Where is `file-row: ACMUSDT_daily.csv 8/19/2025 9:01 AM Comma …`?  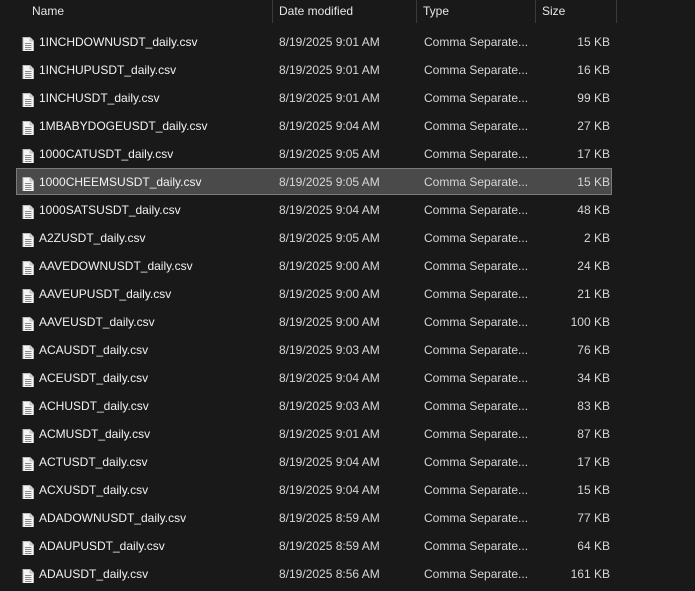 file-row: ACMUSDT_daily.csv 8/19/2025 9:01 AM Comma … is located at coordinates (314, 433).